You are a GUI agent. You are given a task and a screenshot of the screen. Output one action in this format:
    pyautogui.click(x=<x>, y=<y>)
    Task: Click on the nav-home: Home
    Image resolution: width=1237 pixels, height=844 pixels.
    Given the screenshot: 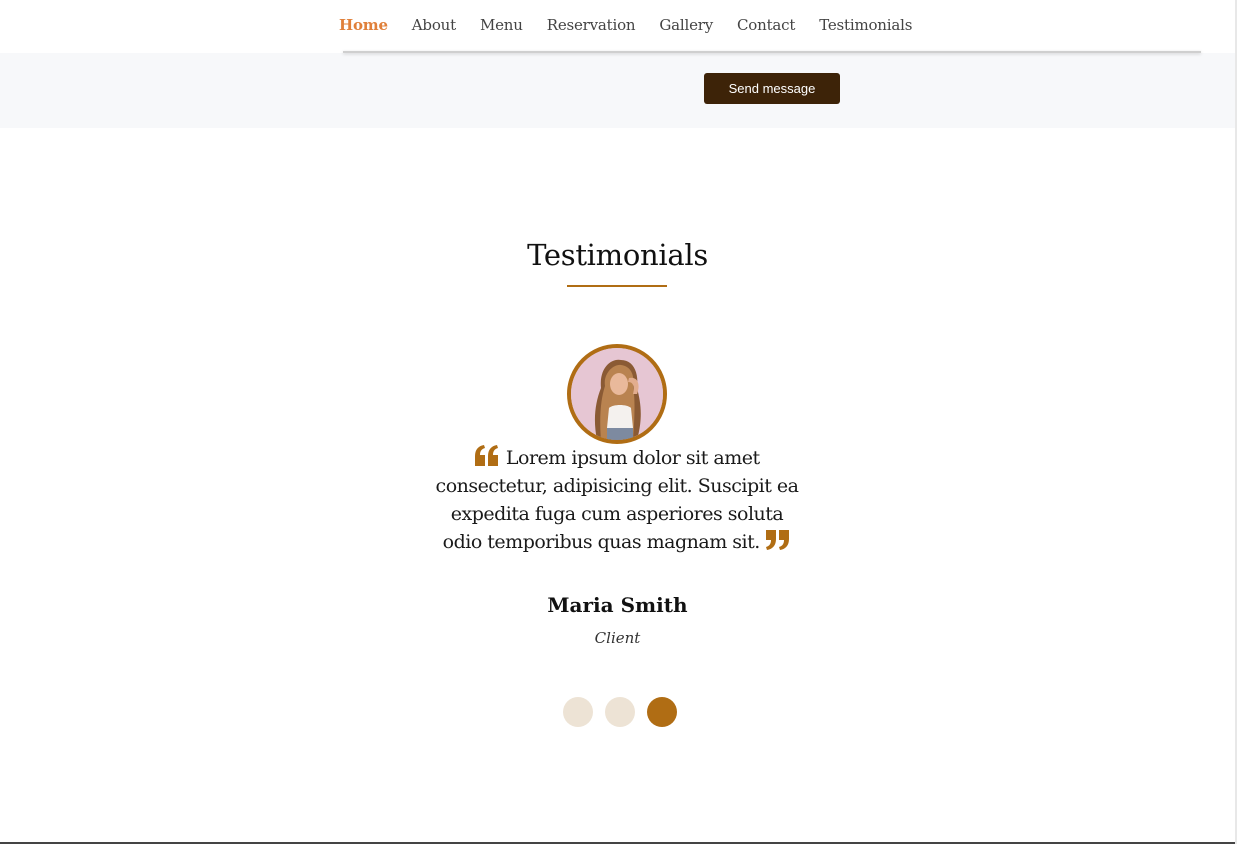 What is the action you would take?
    pyautogui.click(x=363, y=25)
    